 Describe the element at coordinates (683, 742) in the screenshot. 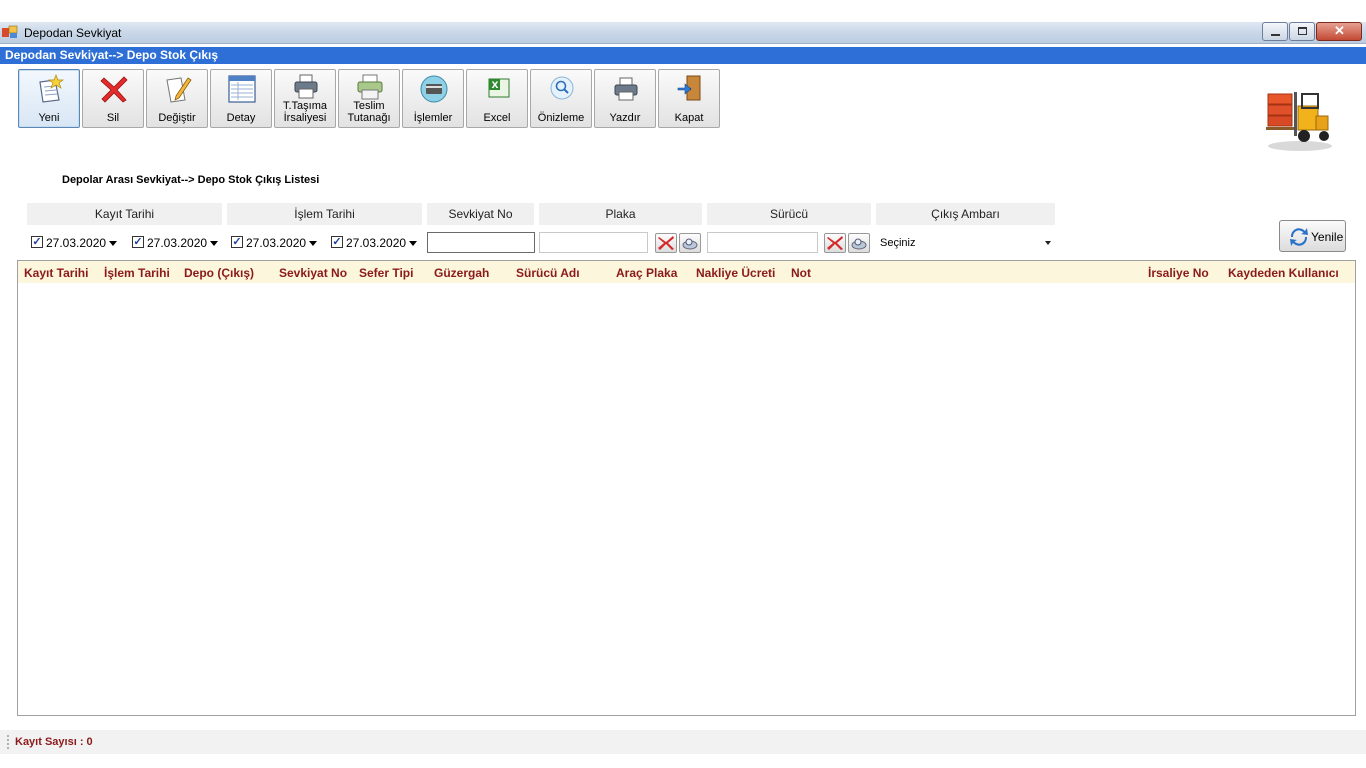

I see `status-bar` at that location.